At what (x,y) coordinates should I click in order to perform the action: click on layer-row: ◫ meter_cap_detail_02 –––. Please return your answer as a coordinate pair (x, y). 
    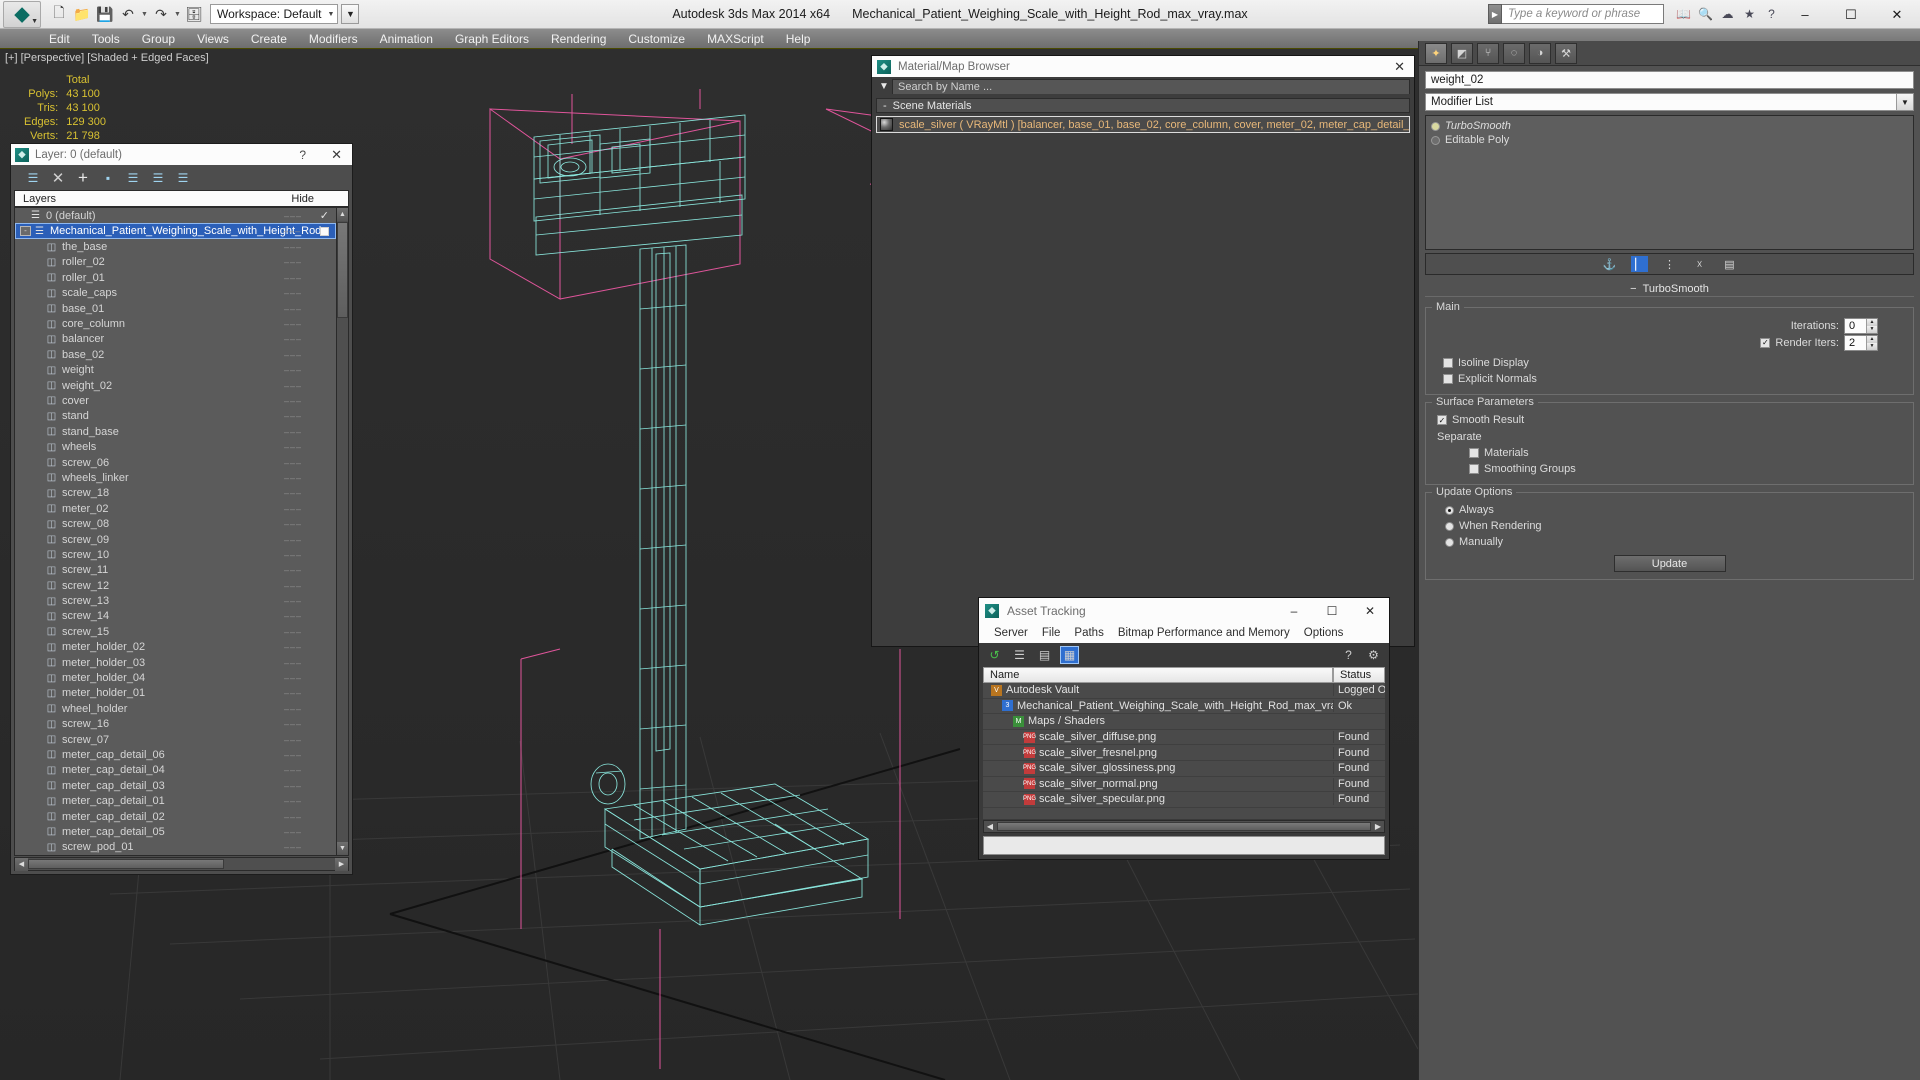
    Looking at the image, I should click on (175, 816).